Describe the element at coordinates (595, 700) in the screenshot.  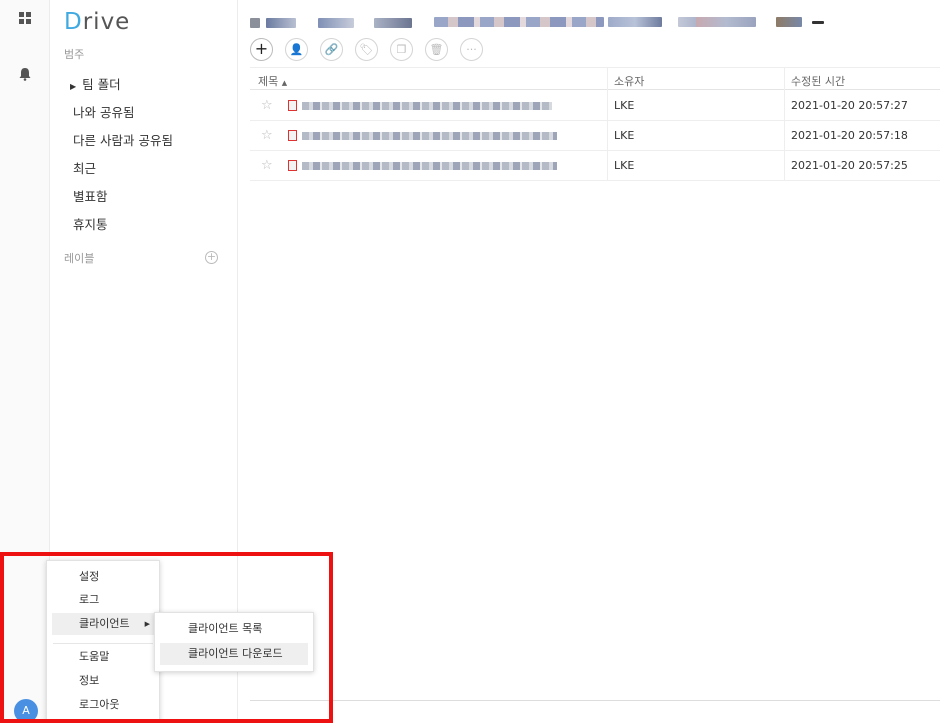
I see `footer-divider` at that location.